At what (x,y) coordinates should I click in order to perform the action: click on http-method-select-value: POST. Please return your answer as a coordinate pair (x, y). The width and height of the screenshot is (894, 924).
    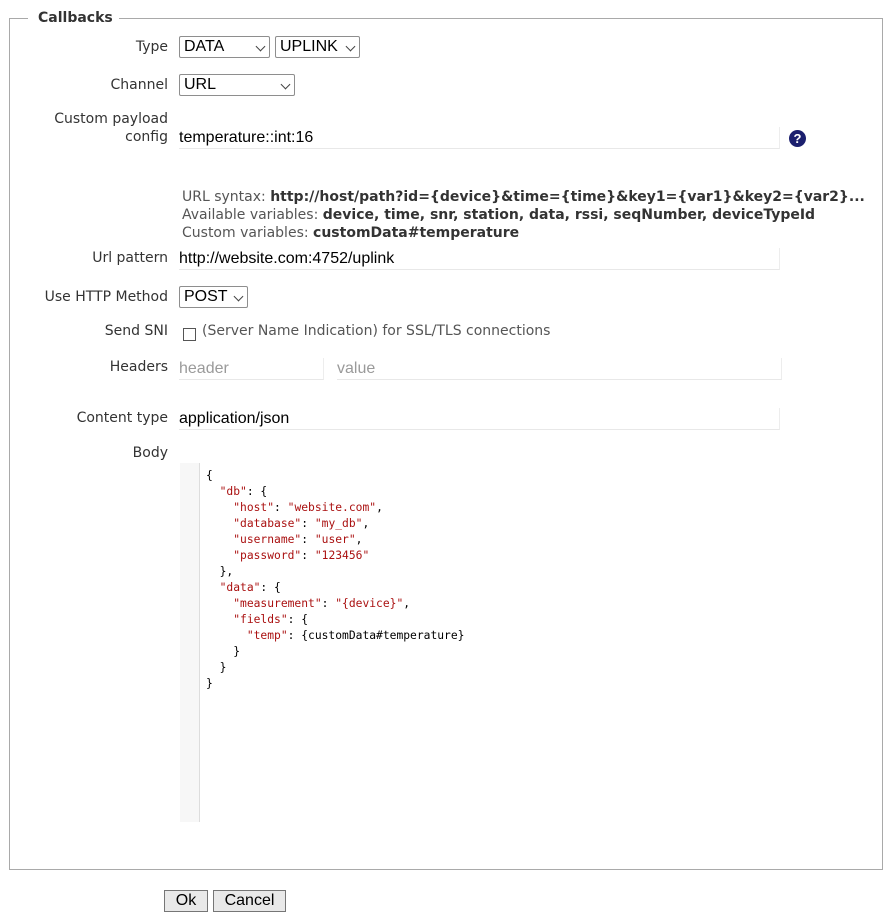
    Looking at the image, I should click on (206, 296).